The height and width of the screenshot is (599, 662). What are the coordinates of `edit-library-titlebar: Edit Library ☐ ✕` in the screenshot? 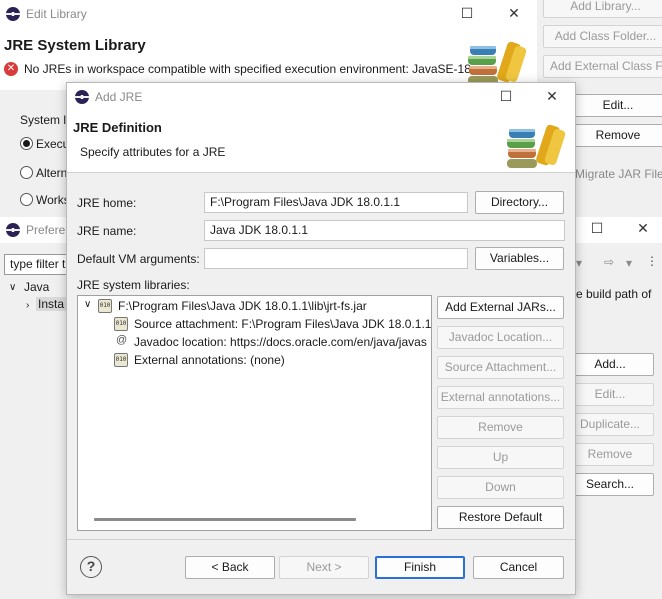 It's located at (268, 14).